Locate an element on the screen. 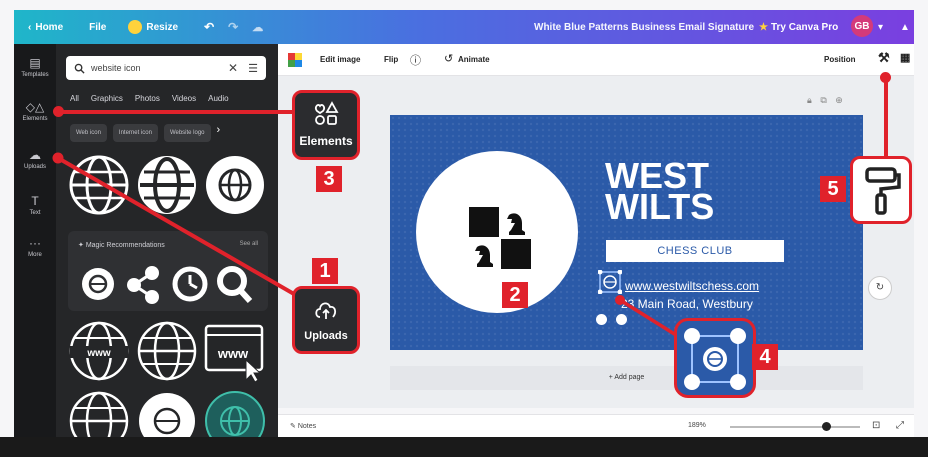 The height and width of the screenshot is (457, 928). callout-tag-1: 1 is located at coordinates (325, 271).